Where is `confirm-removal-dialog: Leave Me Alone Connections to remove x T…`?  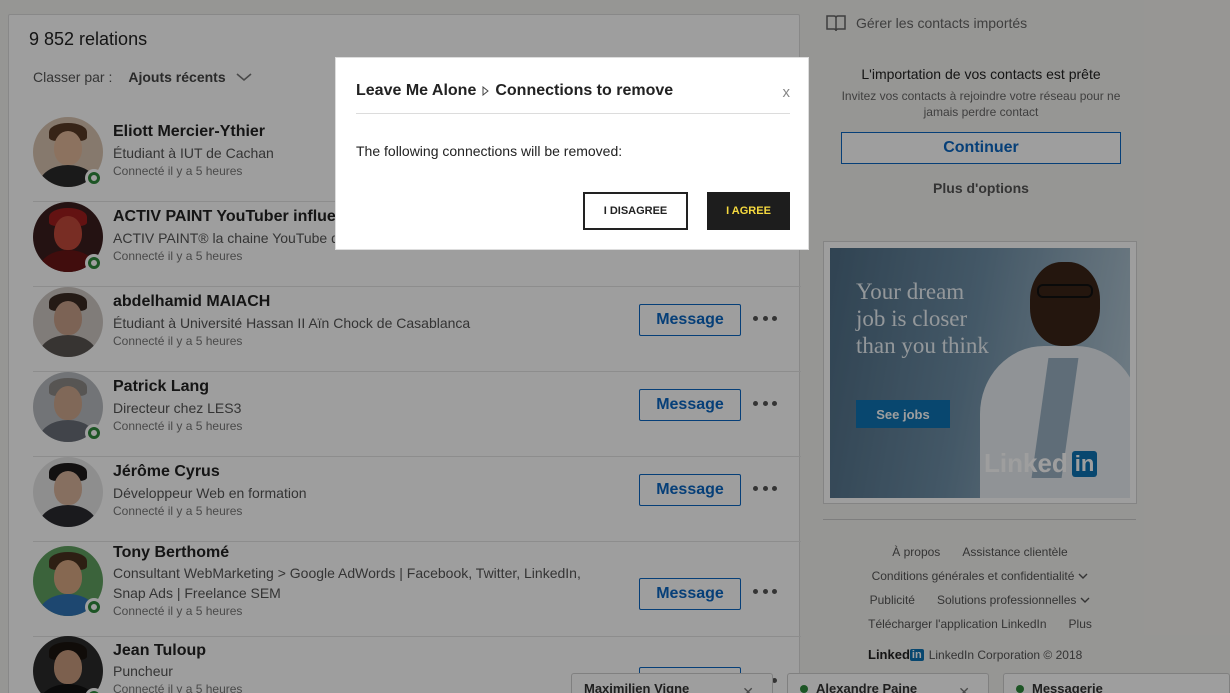 confirm-removal-dialog: Leave Me Alone Connections to remove x T… is located at coordinates (572, 153).